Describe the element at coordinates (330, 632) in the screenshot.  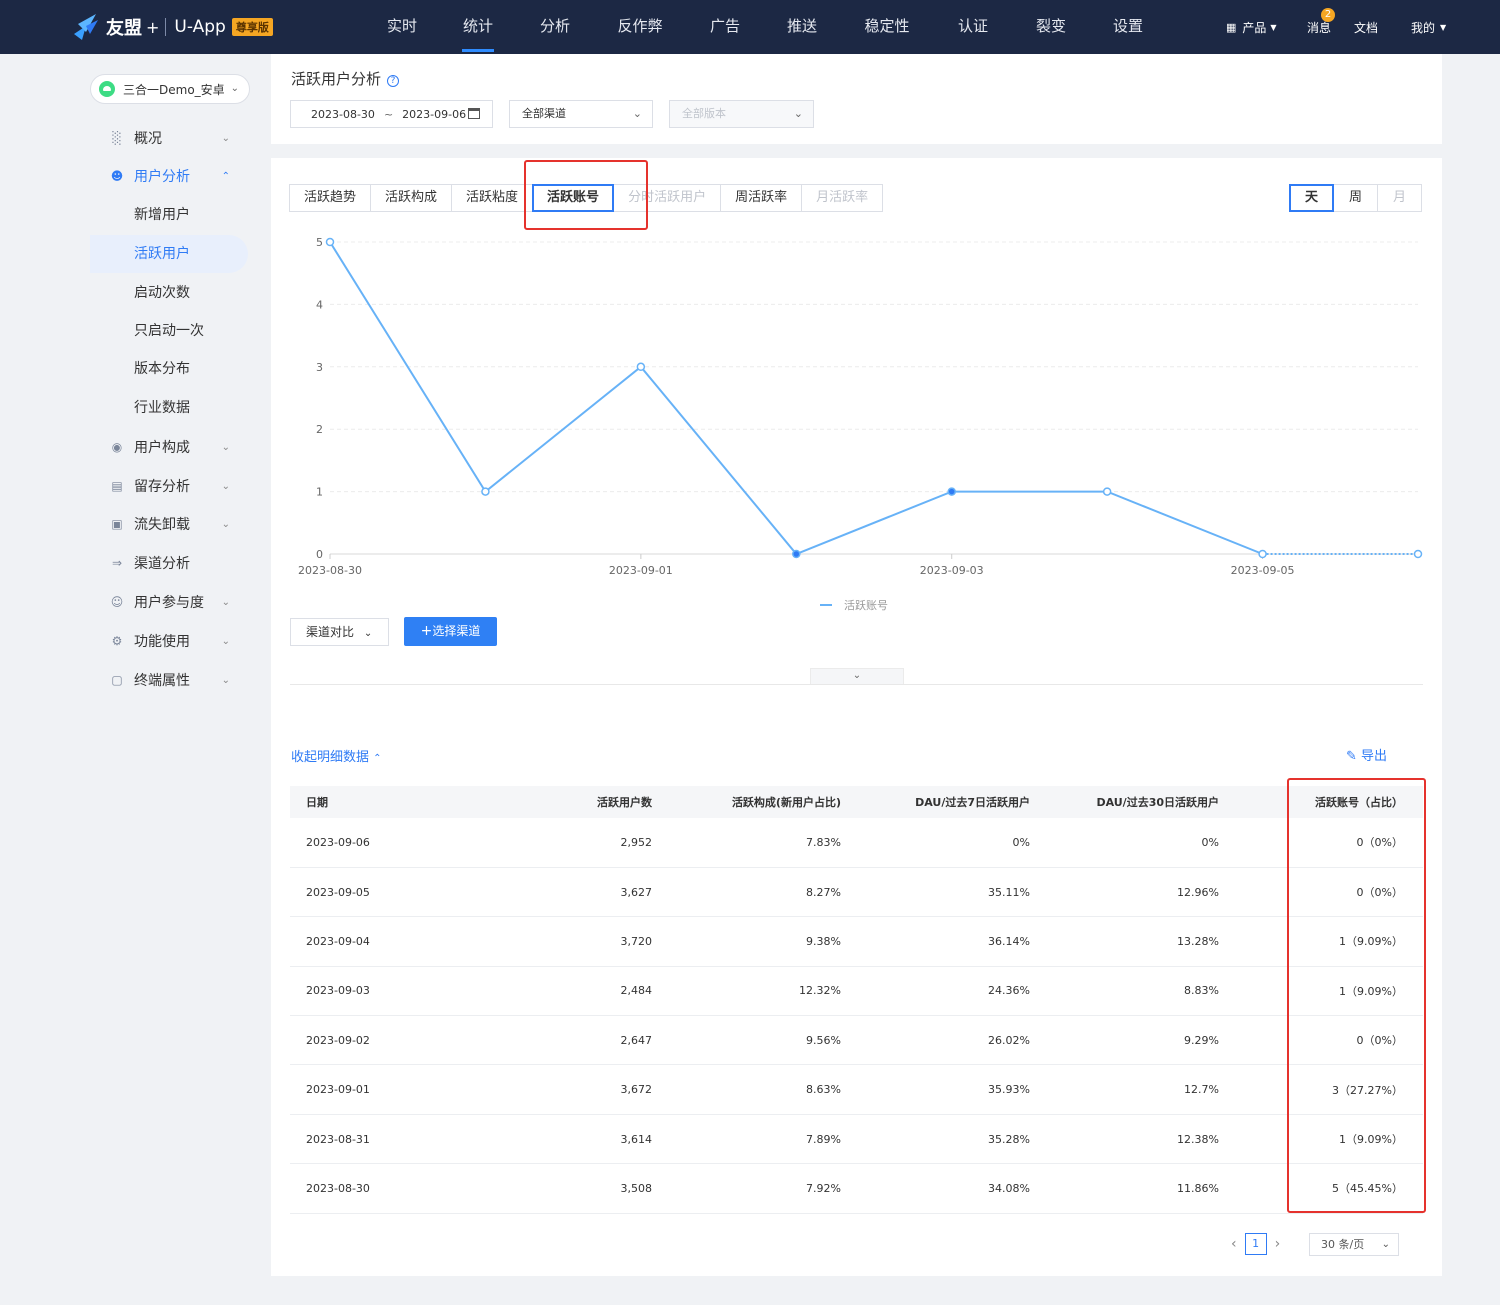
I see `compare-label: 渠道对比` at that location.